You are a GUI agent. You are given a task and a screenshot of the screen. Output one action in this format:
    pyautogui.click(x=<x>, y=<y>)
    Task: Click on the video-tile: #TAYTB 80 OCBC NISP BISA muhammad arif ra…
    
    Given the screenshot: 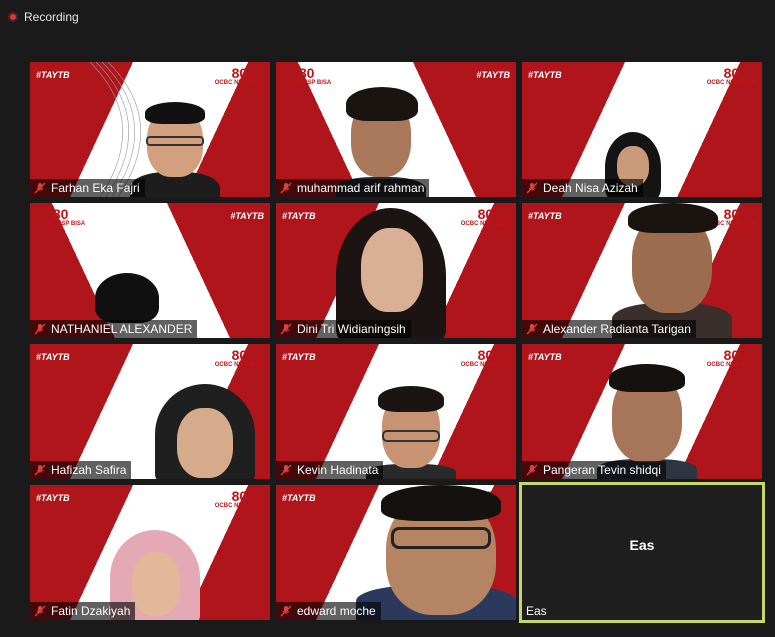 What is the action you would take?
    pyautogui.click(x=396, y=129)
    